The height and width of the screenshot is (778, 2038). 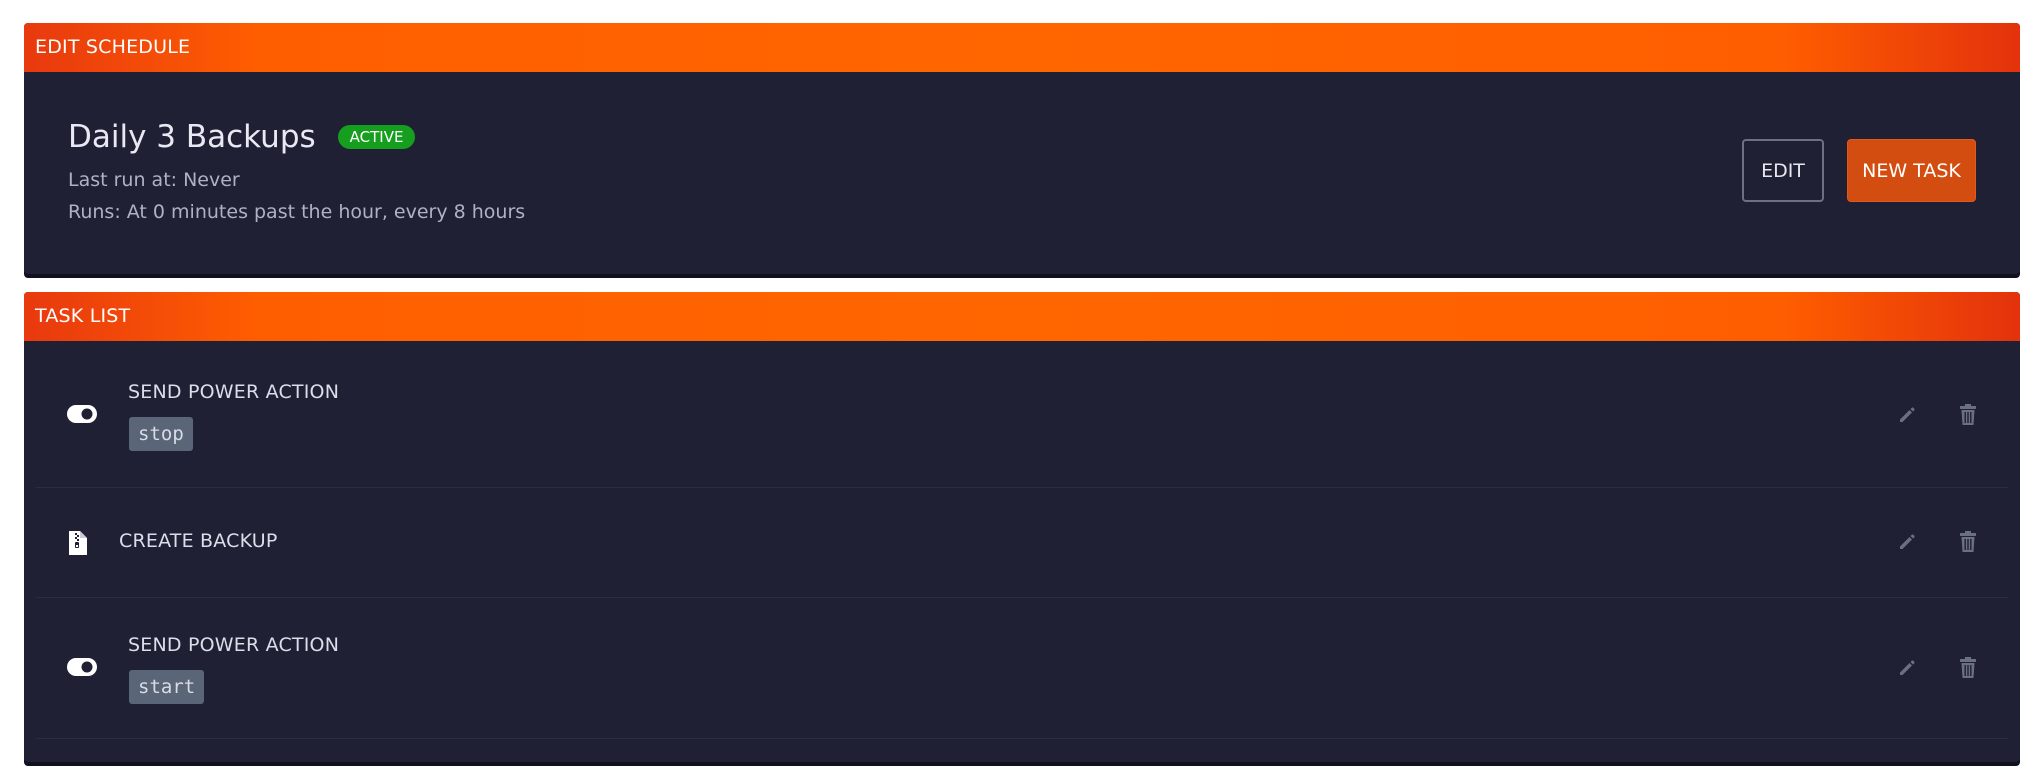 What do you see at coordinates (1022, 47) in the screenshot?
I see `edit-schedule-header: EDIT SCHEDULE` at bounding box center [1022, 47].